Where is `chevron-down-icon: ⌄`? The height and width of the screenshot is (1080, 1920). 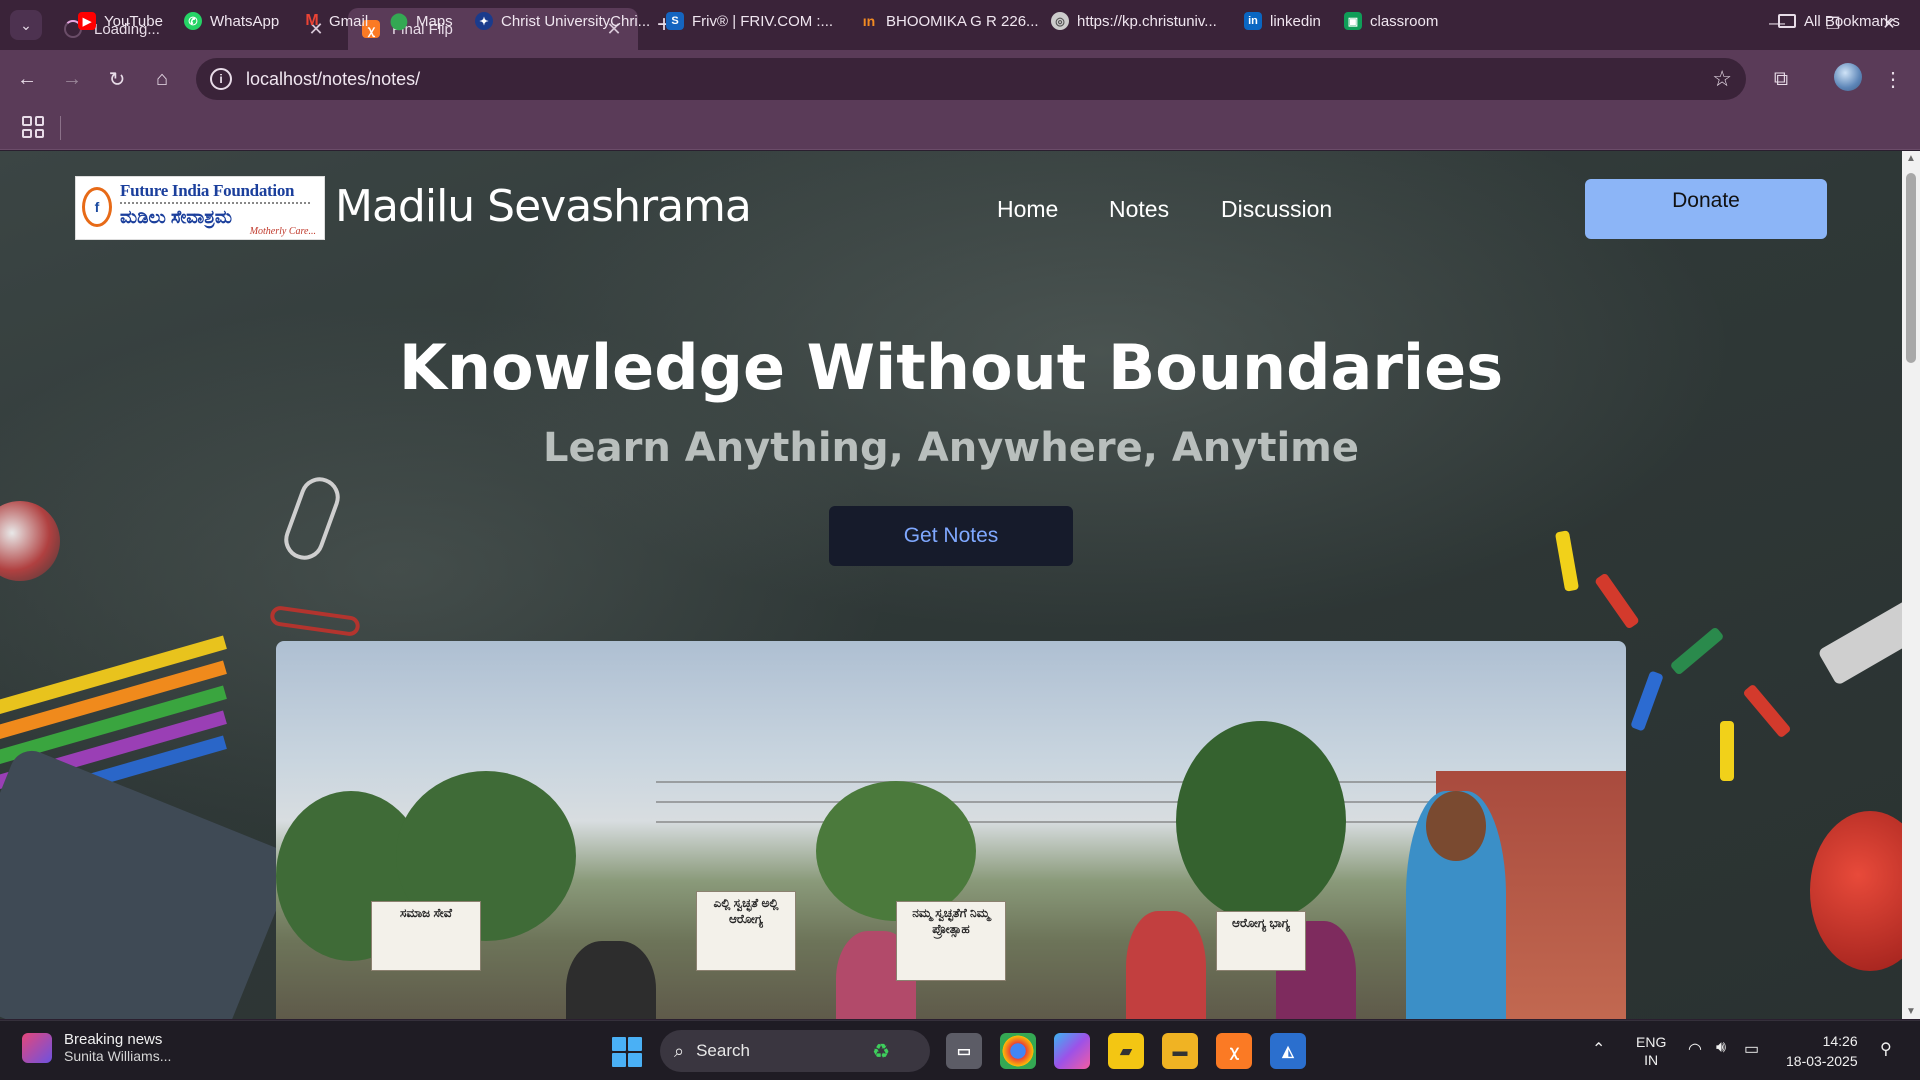 chevron-down-icon: ⌄ is located at coordinates (26, 24).